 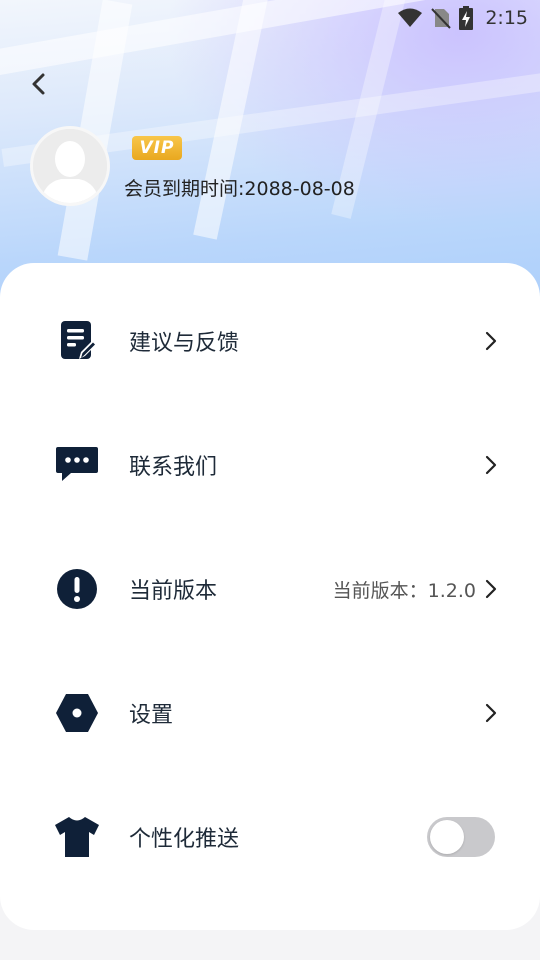 I want to click on hexagon-settings-icon, so click(x=77, y=713).